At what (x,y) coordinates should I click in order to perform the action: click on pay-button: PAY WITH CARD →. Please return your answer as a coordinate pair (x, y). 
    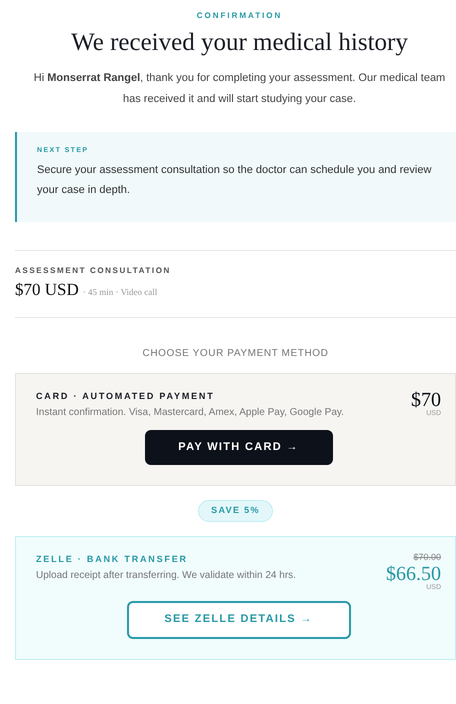
    Looking at the image, I should click on (238, 447).